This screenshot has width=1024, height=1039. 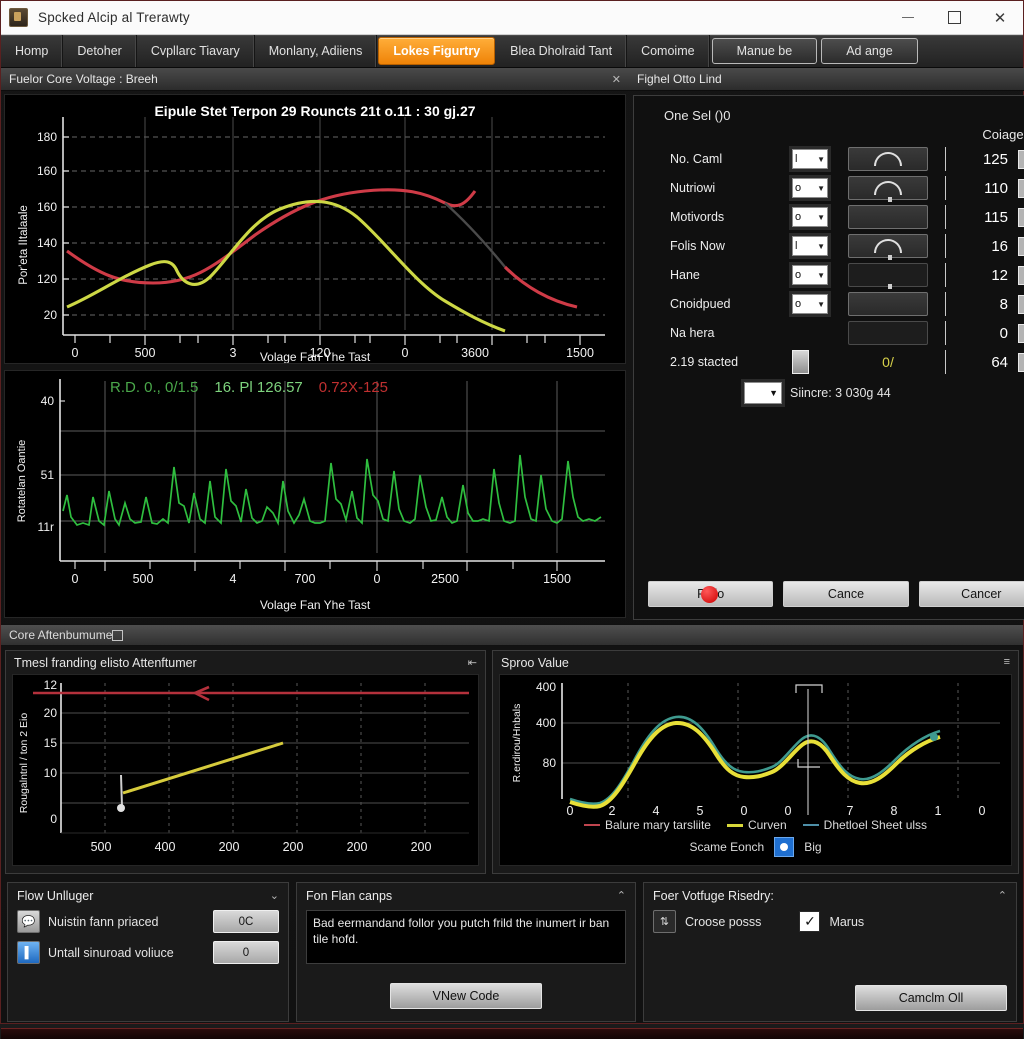 What do you see at coordinates (810, 304) in the screenshot?
I see `select-cnoidpued: o ▼` at bounding box center [810, 304].